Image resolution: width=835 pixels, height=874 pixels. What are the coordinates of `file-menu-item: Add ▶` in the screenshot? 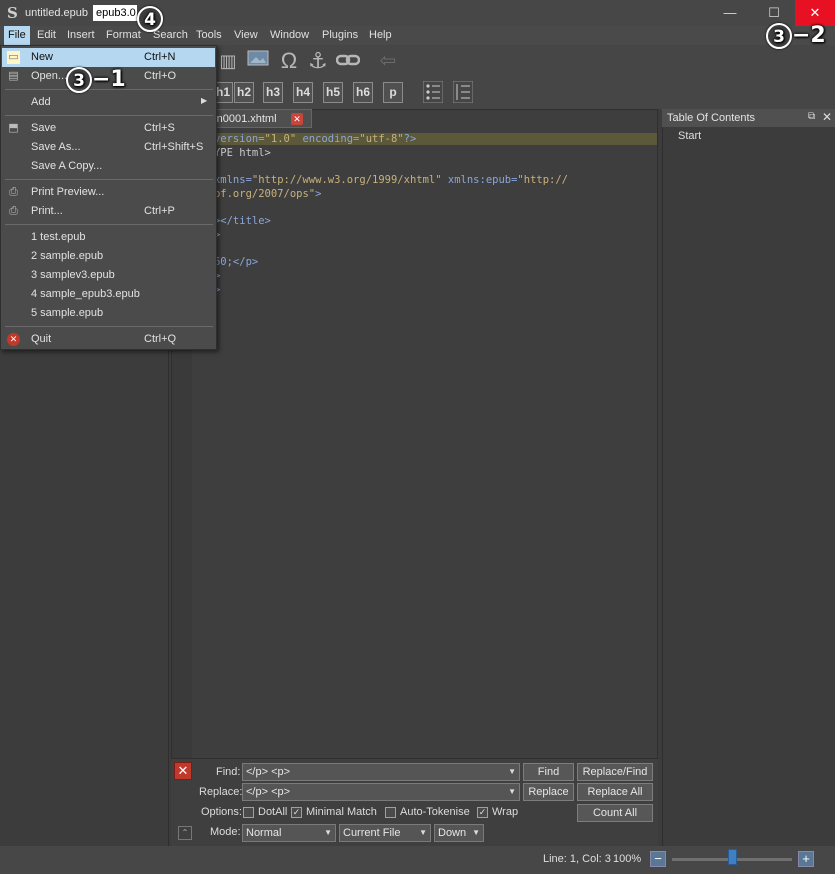 It's located at (108, 102).